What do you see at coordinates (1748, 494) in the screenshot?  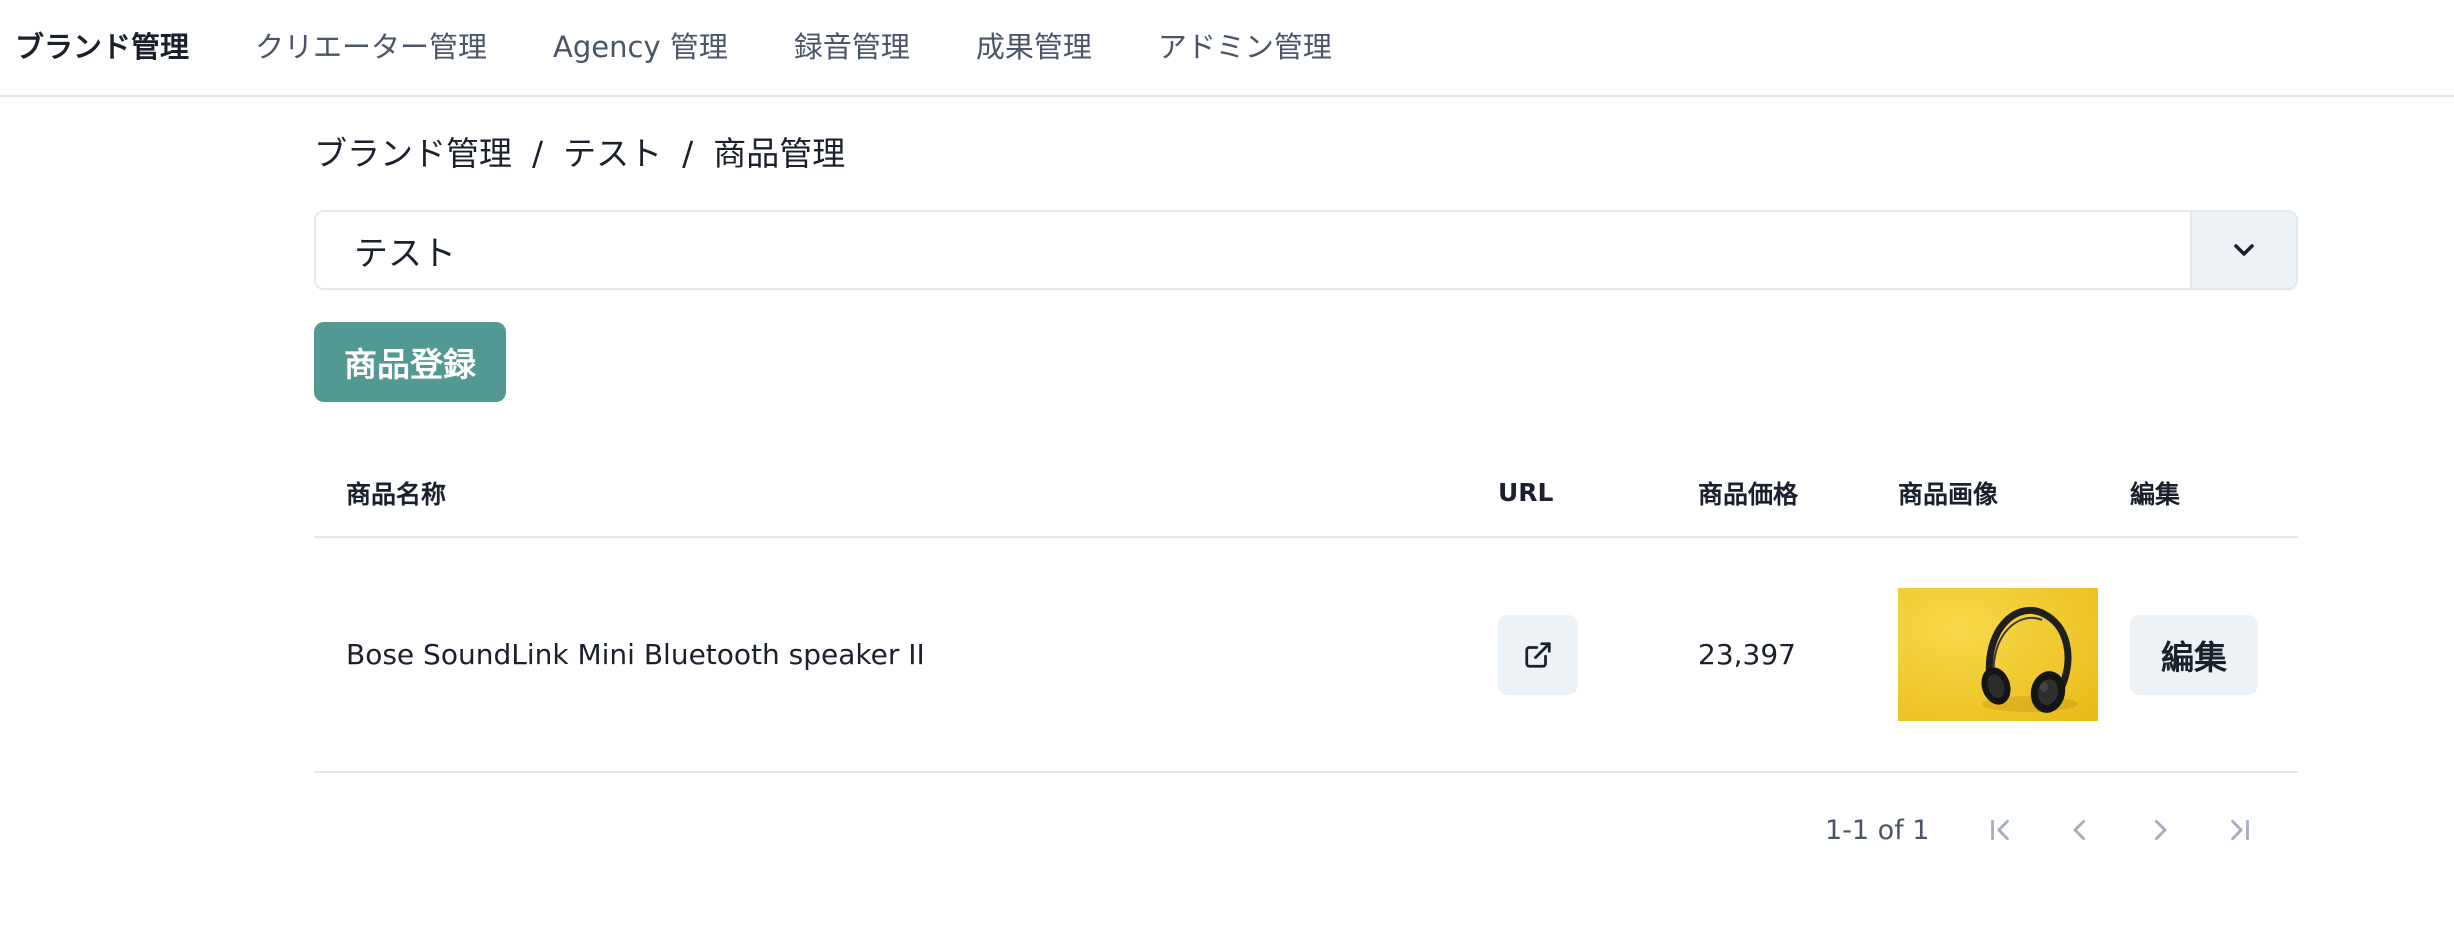 I see `column-header-price: 商品価格` at bounding box center [1748, 494].